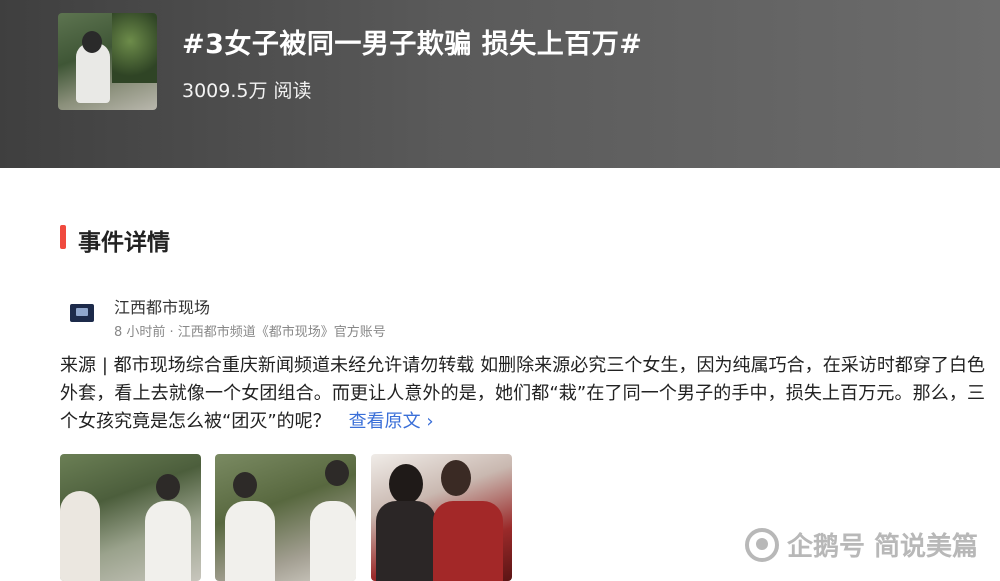 The image size is (1000, 581). Describe the element at coordinates (391, 421) in the screenshot. I see `read-original-link: 查看原文 ›` at that location.